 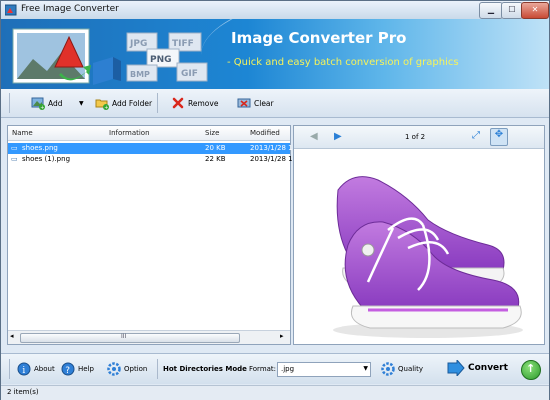 I want to click on clear-button: Clear, so click(x=255, y=103).